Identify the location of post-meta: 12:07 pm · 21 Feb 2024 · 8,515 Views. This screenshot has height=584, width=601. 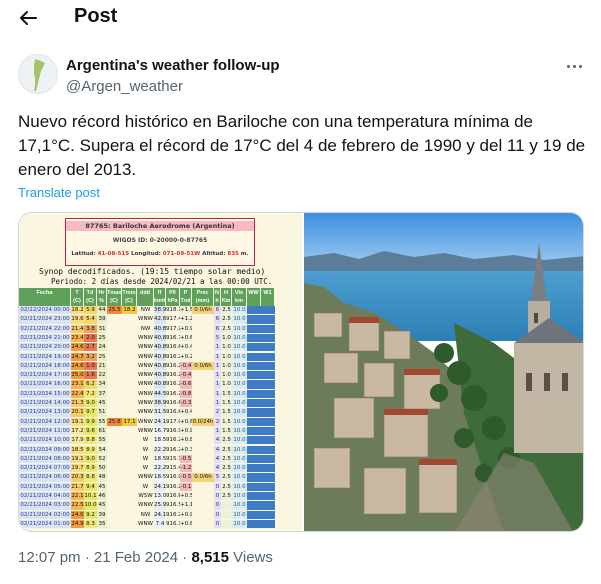
(145, 557).